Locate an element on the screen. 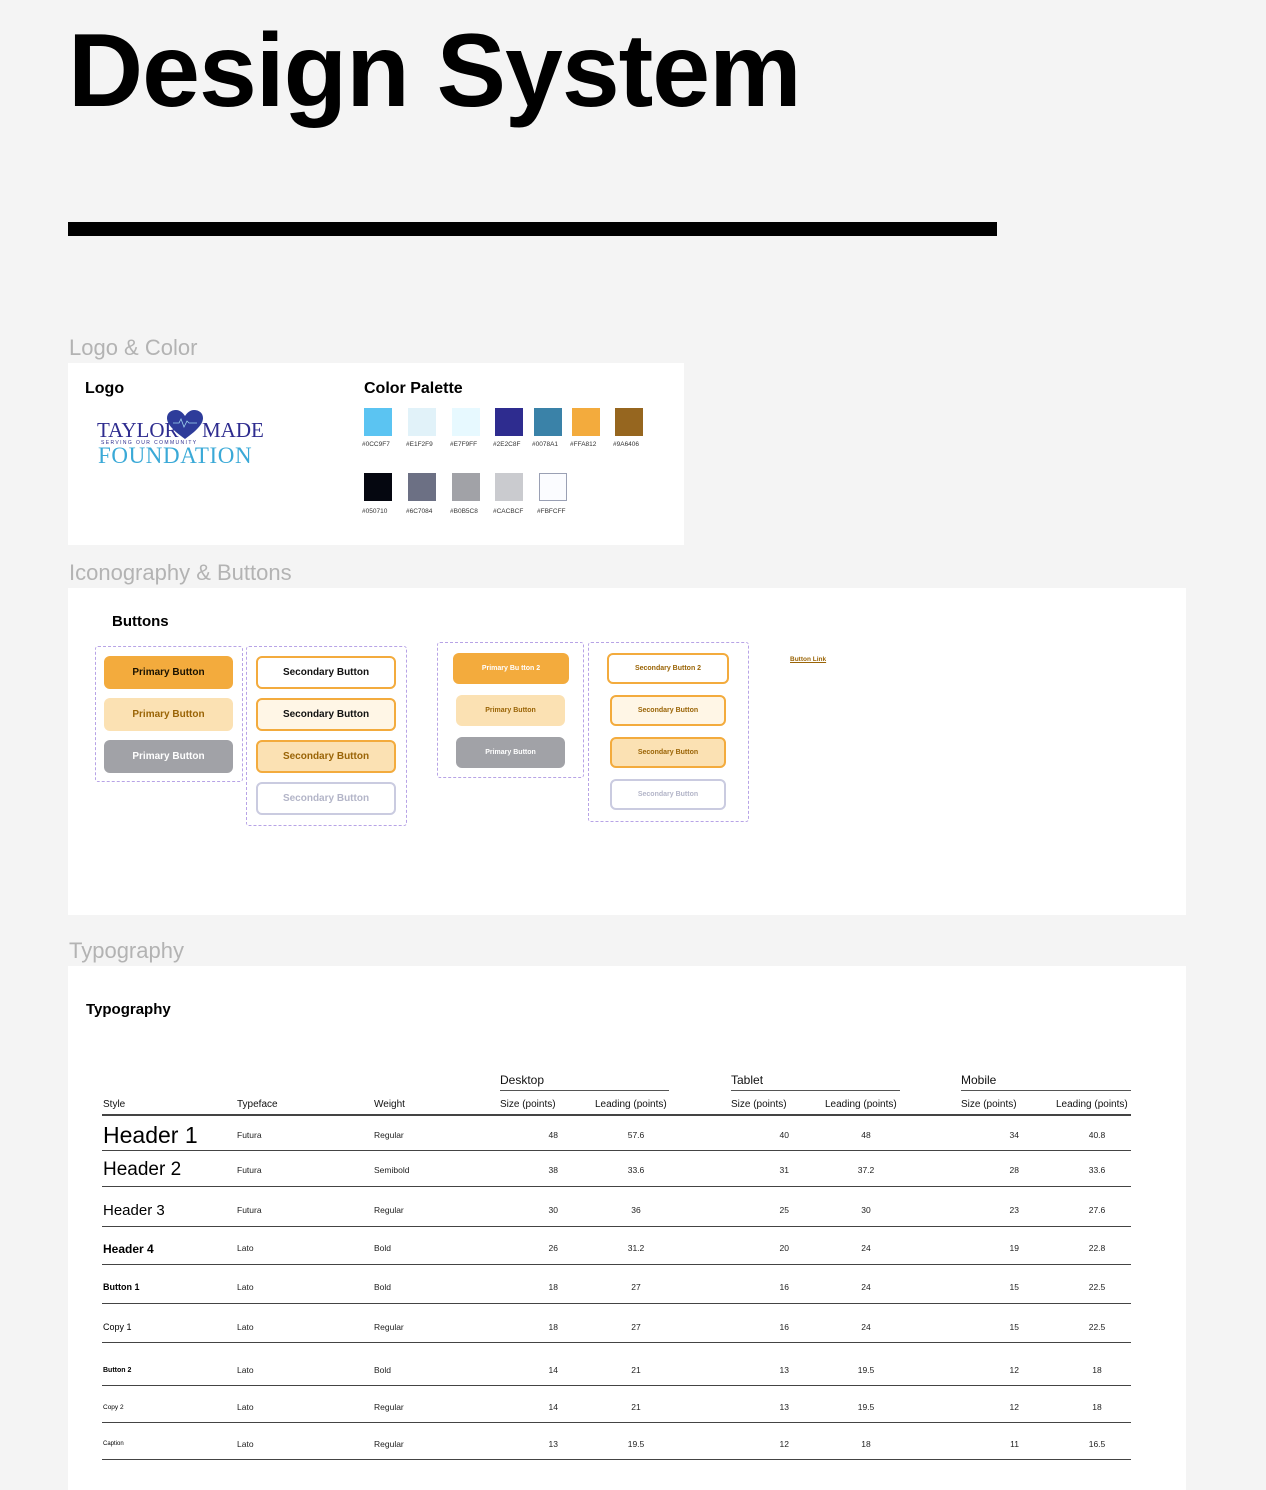 The width and height of the screenshot is (1266, 1490). swatch-hex-label: #FBFCFF is located at coordinates (551, 511).